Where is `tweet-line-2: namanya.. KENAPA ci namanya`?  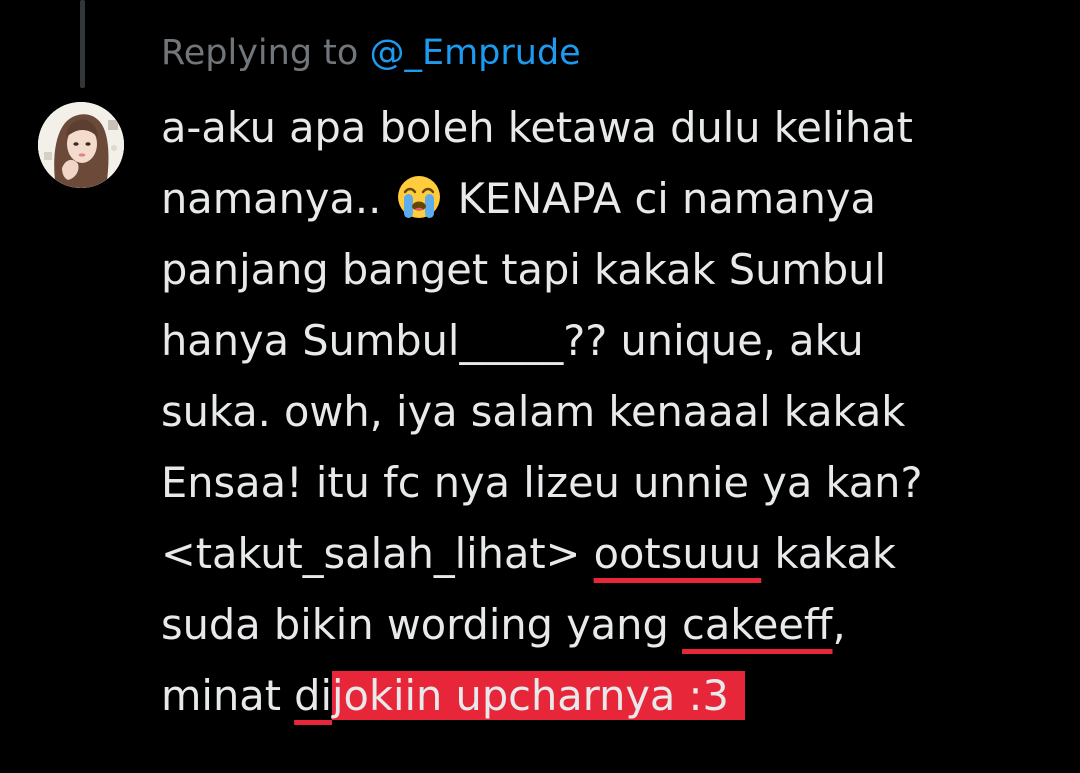
tweet-line-2: namanya.. KENAPA ci namanya is located at coordinates (611, 198).